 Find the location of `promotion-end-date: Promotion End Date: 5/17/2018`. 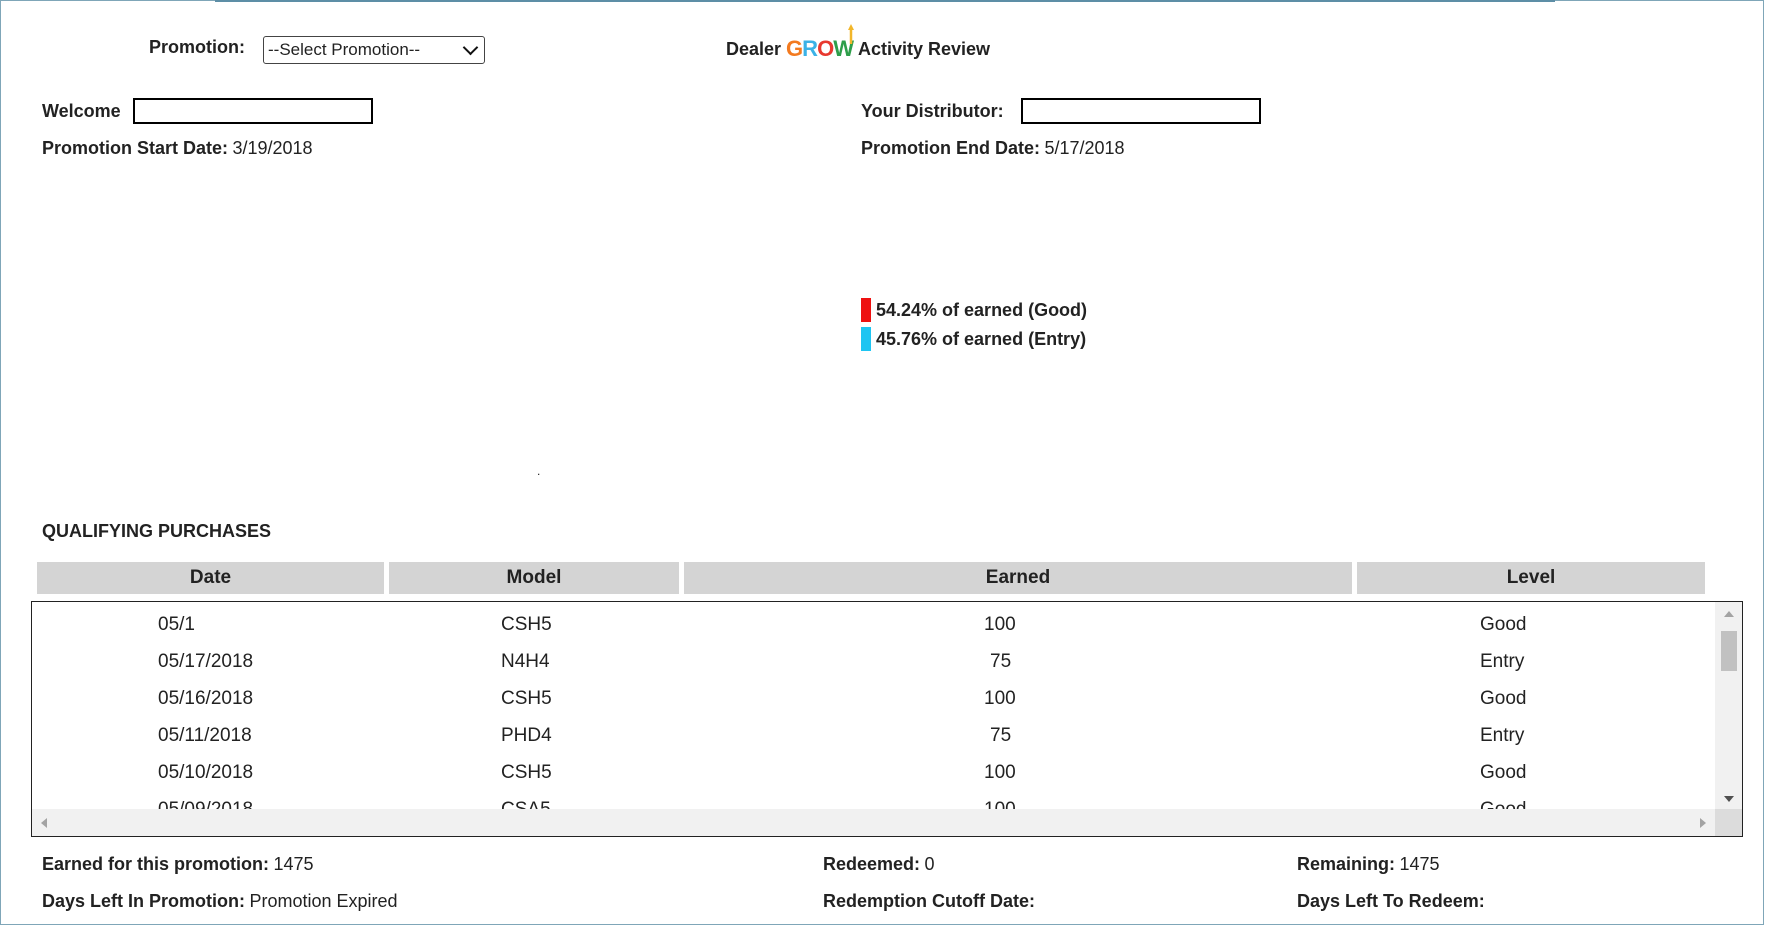

promotion-end-date: Promotion End Date: 5/17/2018 is located at coordinates (993, 148).